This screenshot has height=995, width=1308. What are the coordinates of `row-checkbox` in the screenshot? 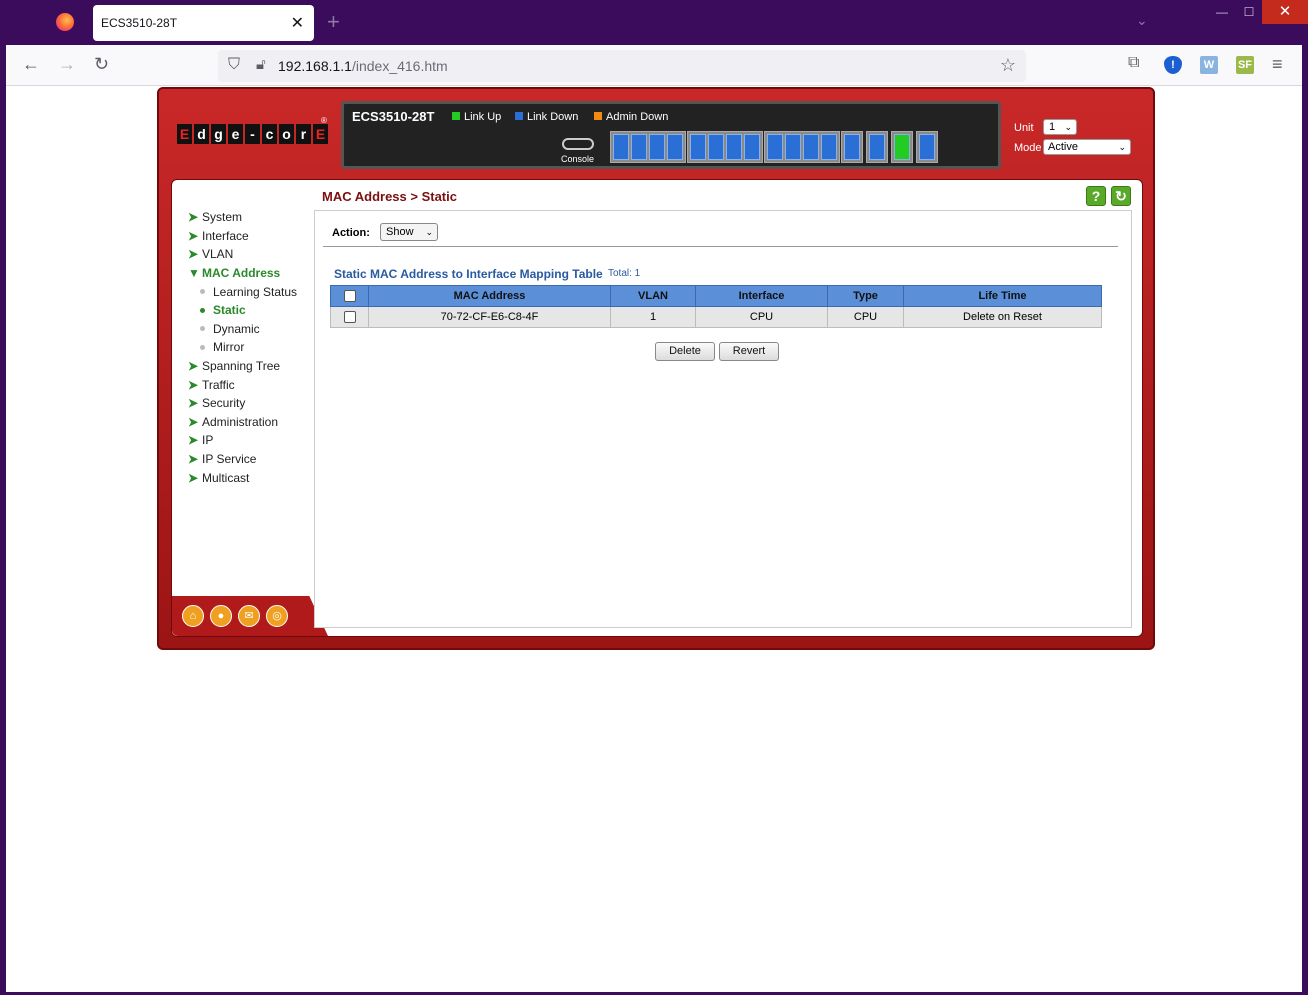 It's located at (349, 317).